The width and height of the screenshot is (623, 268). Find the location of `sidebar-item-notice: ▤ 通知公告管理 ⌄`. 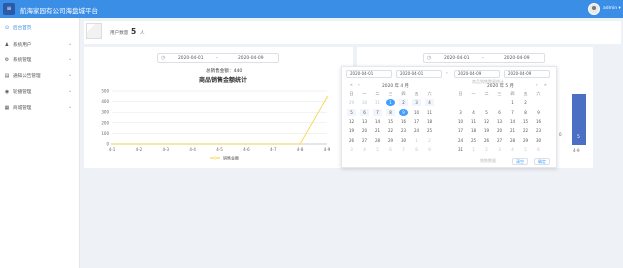

sidebar-item-notice: ▤ 通知公告管理 ⌄ is located at coordinates (40, 76).